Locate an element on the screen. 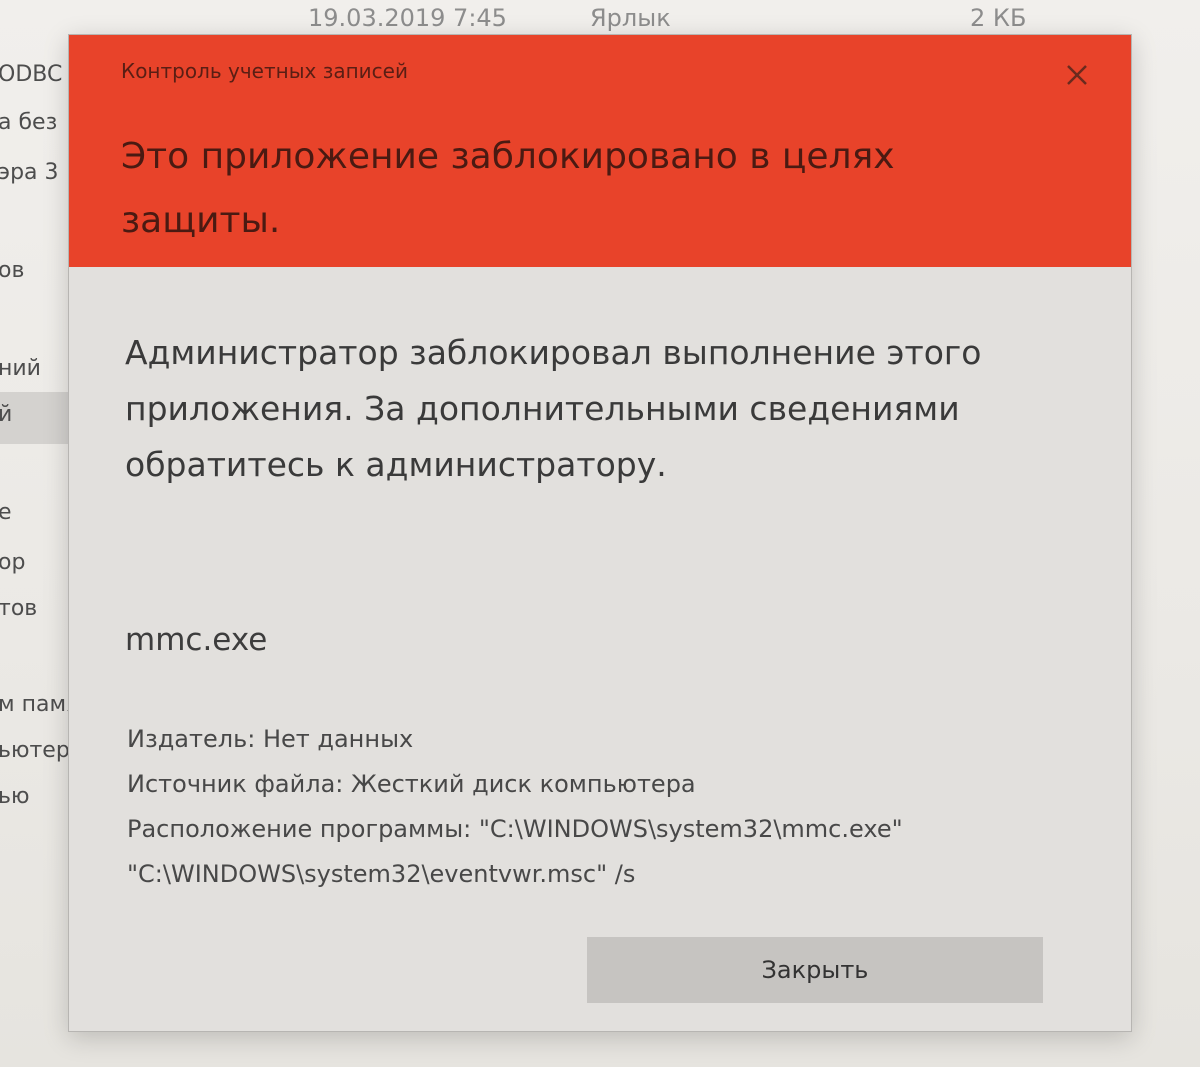 Image resolution: width=1200 pixels, height=1067 pixels. sidebar-item: ор is located at coordinates (12, 562).